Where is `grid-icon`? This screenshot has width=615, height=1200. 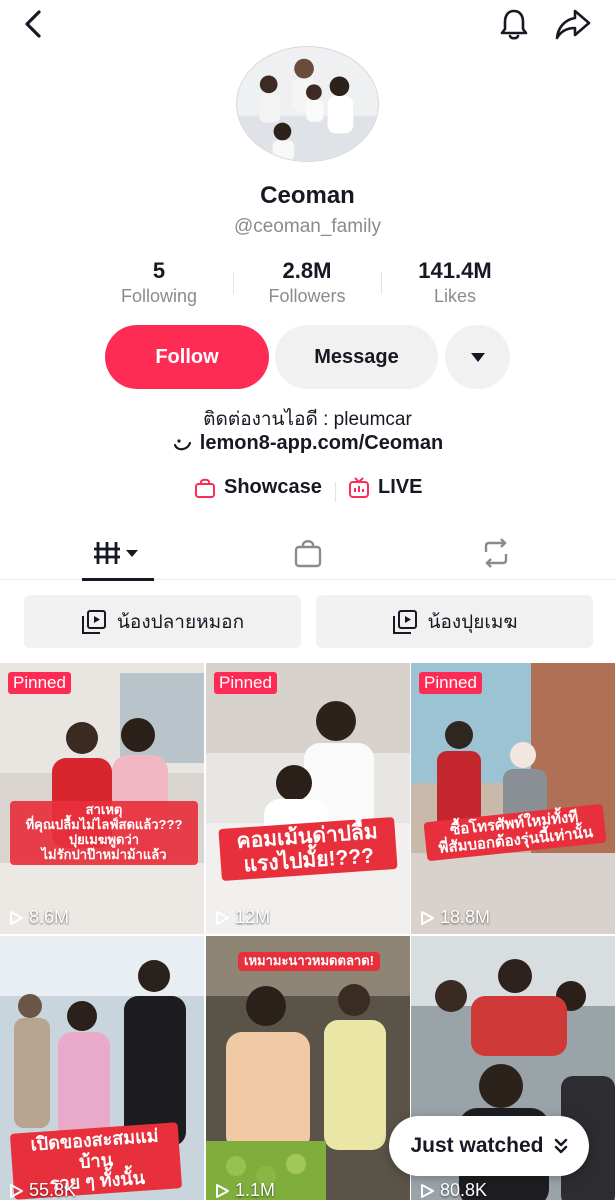 grid-icon is located at coordinates (116, 553).